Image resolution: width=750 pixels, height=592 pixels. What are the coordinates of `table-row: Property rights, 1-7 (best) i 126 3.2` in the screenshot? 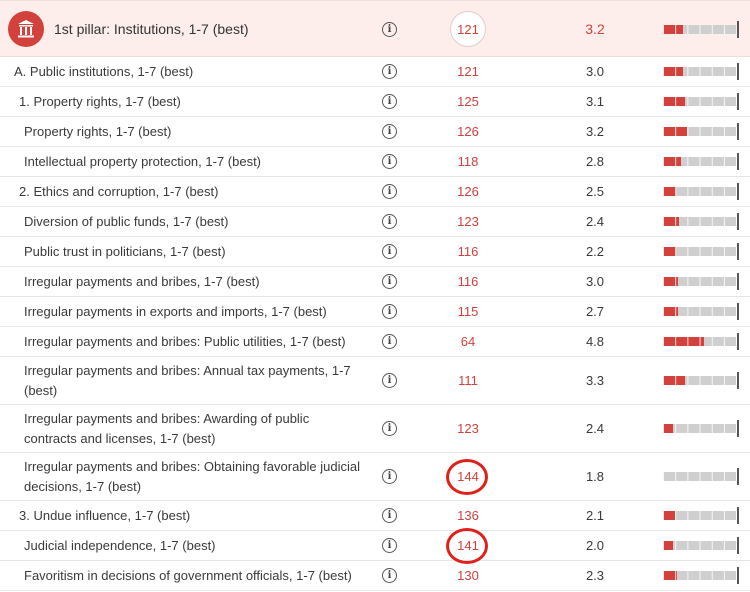 It's located at (375, 132).